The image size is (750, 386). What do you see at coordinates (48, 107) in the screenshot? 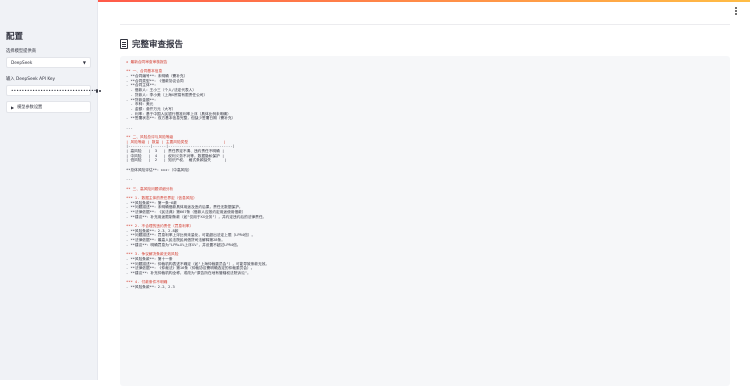
I see `model-params-expander: ▶ 模型参数设置` at bounding box center [48, 107].